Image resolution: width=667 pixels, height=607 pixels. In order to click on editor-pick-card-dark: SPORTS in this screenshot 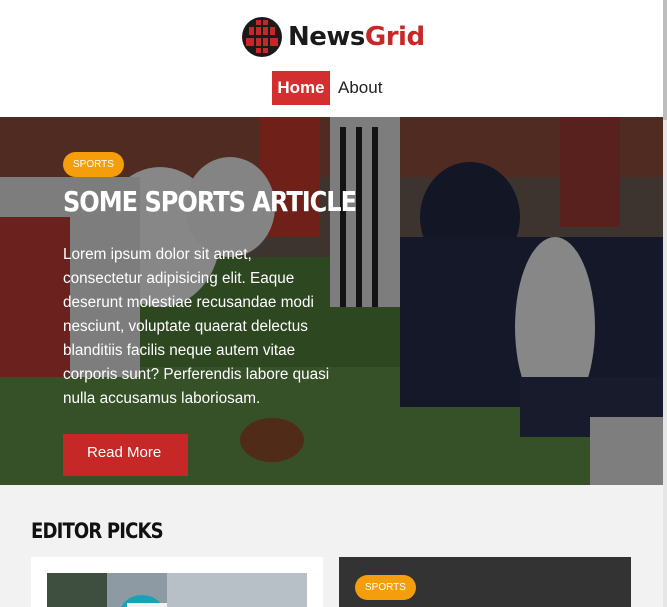, I will do `click(485, 582)`.